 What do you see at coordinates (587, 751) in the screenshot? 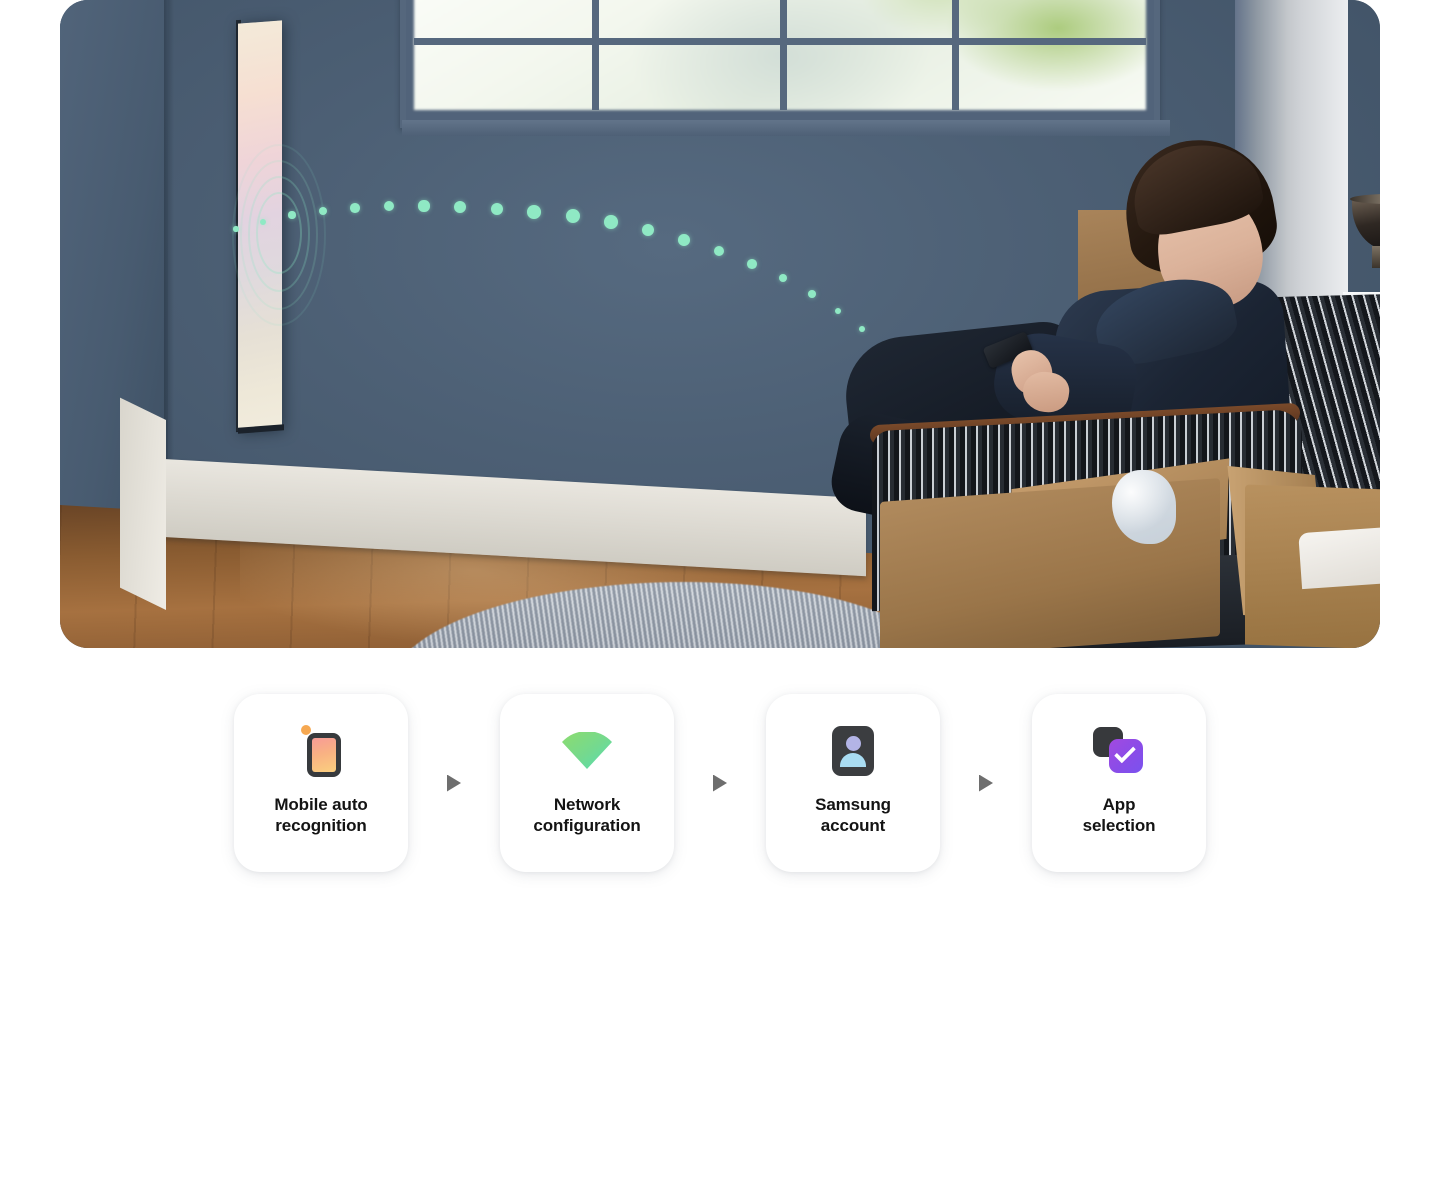
I see `wifi-signal-icon` at bounding box center [587, 751].